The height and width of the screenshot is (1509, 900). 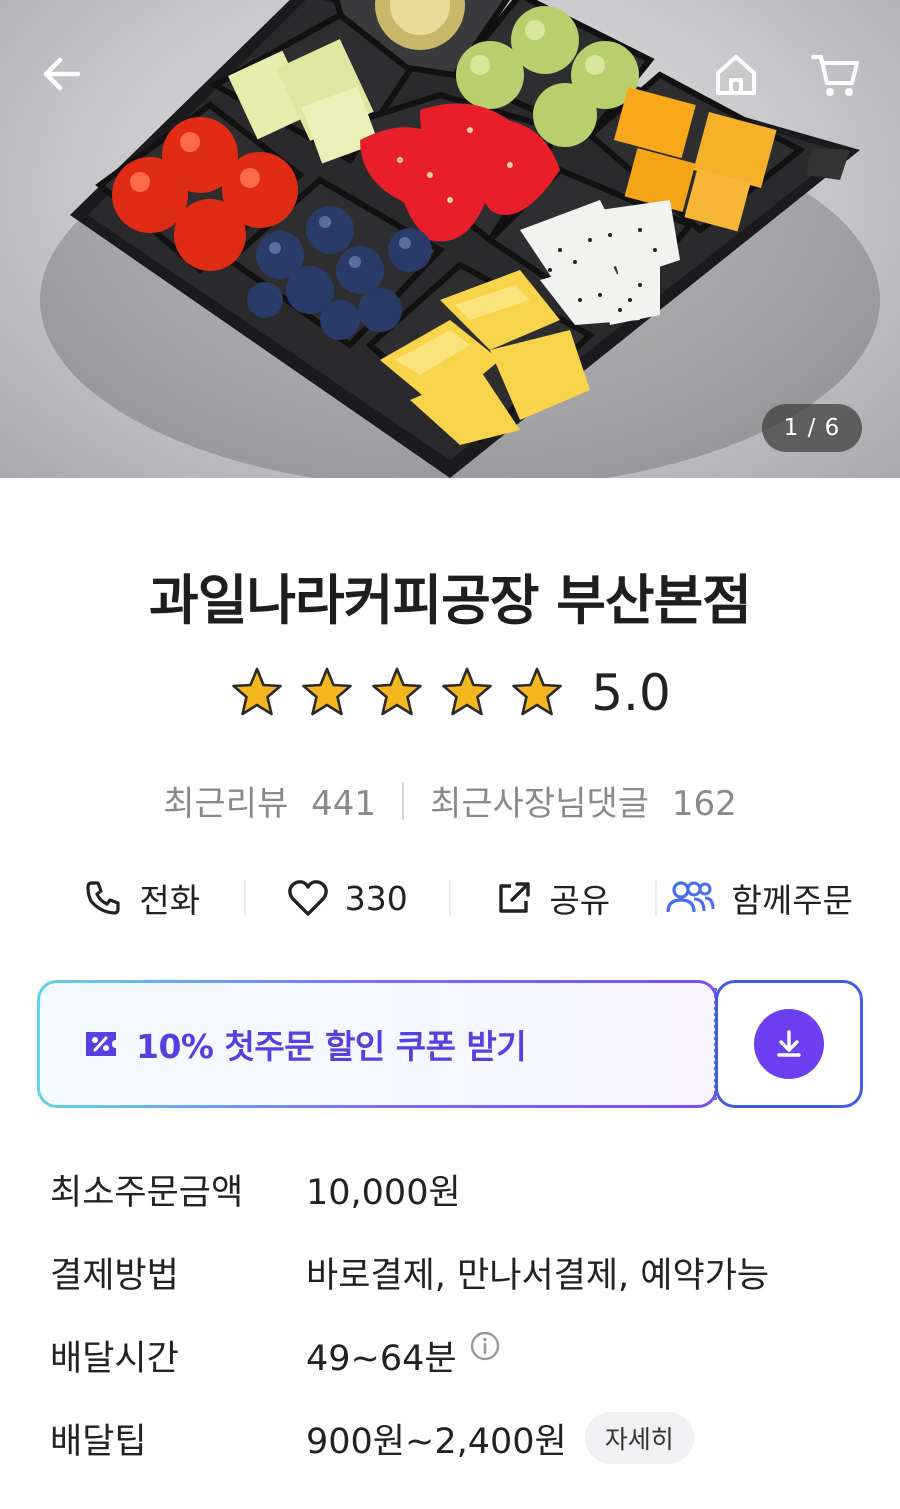 I want to click on rating-row: 5.0, so click(x=450, y=693).